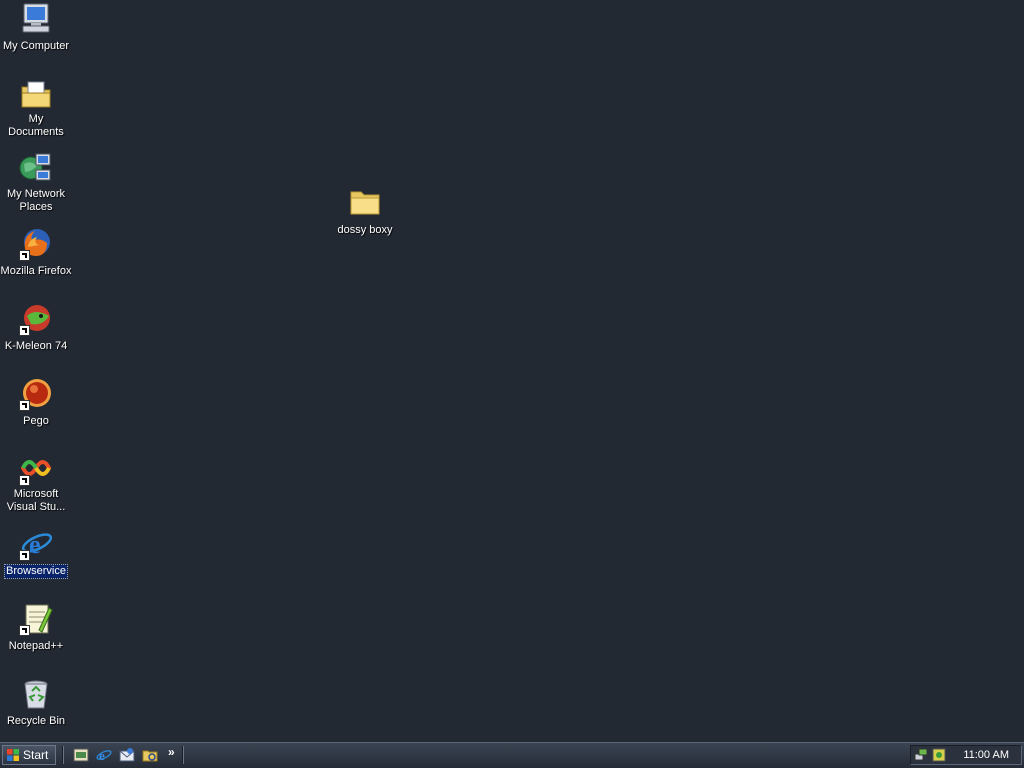 The width and height of the screenshot is (1024, 768). I want to click on outlook-express-icon, so click(127, 755).